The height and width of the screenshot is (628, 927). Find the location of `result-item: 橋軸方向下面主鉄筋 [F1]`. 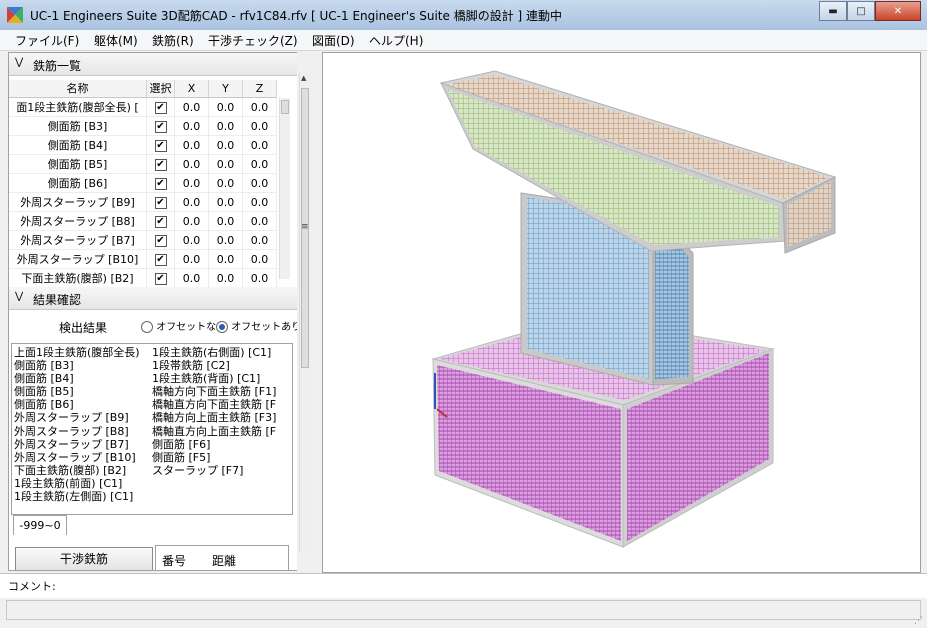

result-item: 橋軸方向下面主鉄筋 [F1] is located at coordinates (214, 391).